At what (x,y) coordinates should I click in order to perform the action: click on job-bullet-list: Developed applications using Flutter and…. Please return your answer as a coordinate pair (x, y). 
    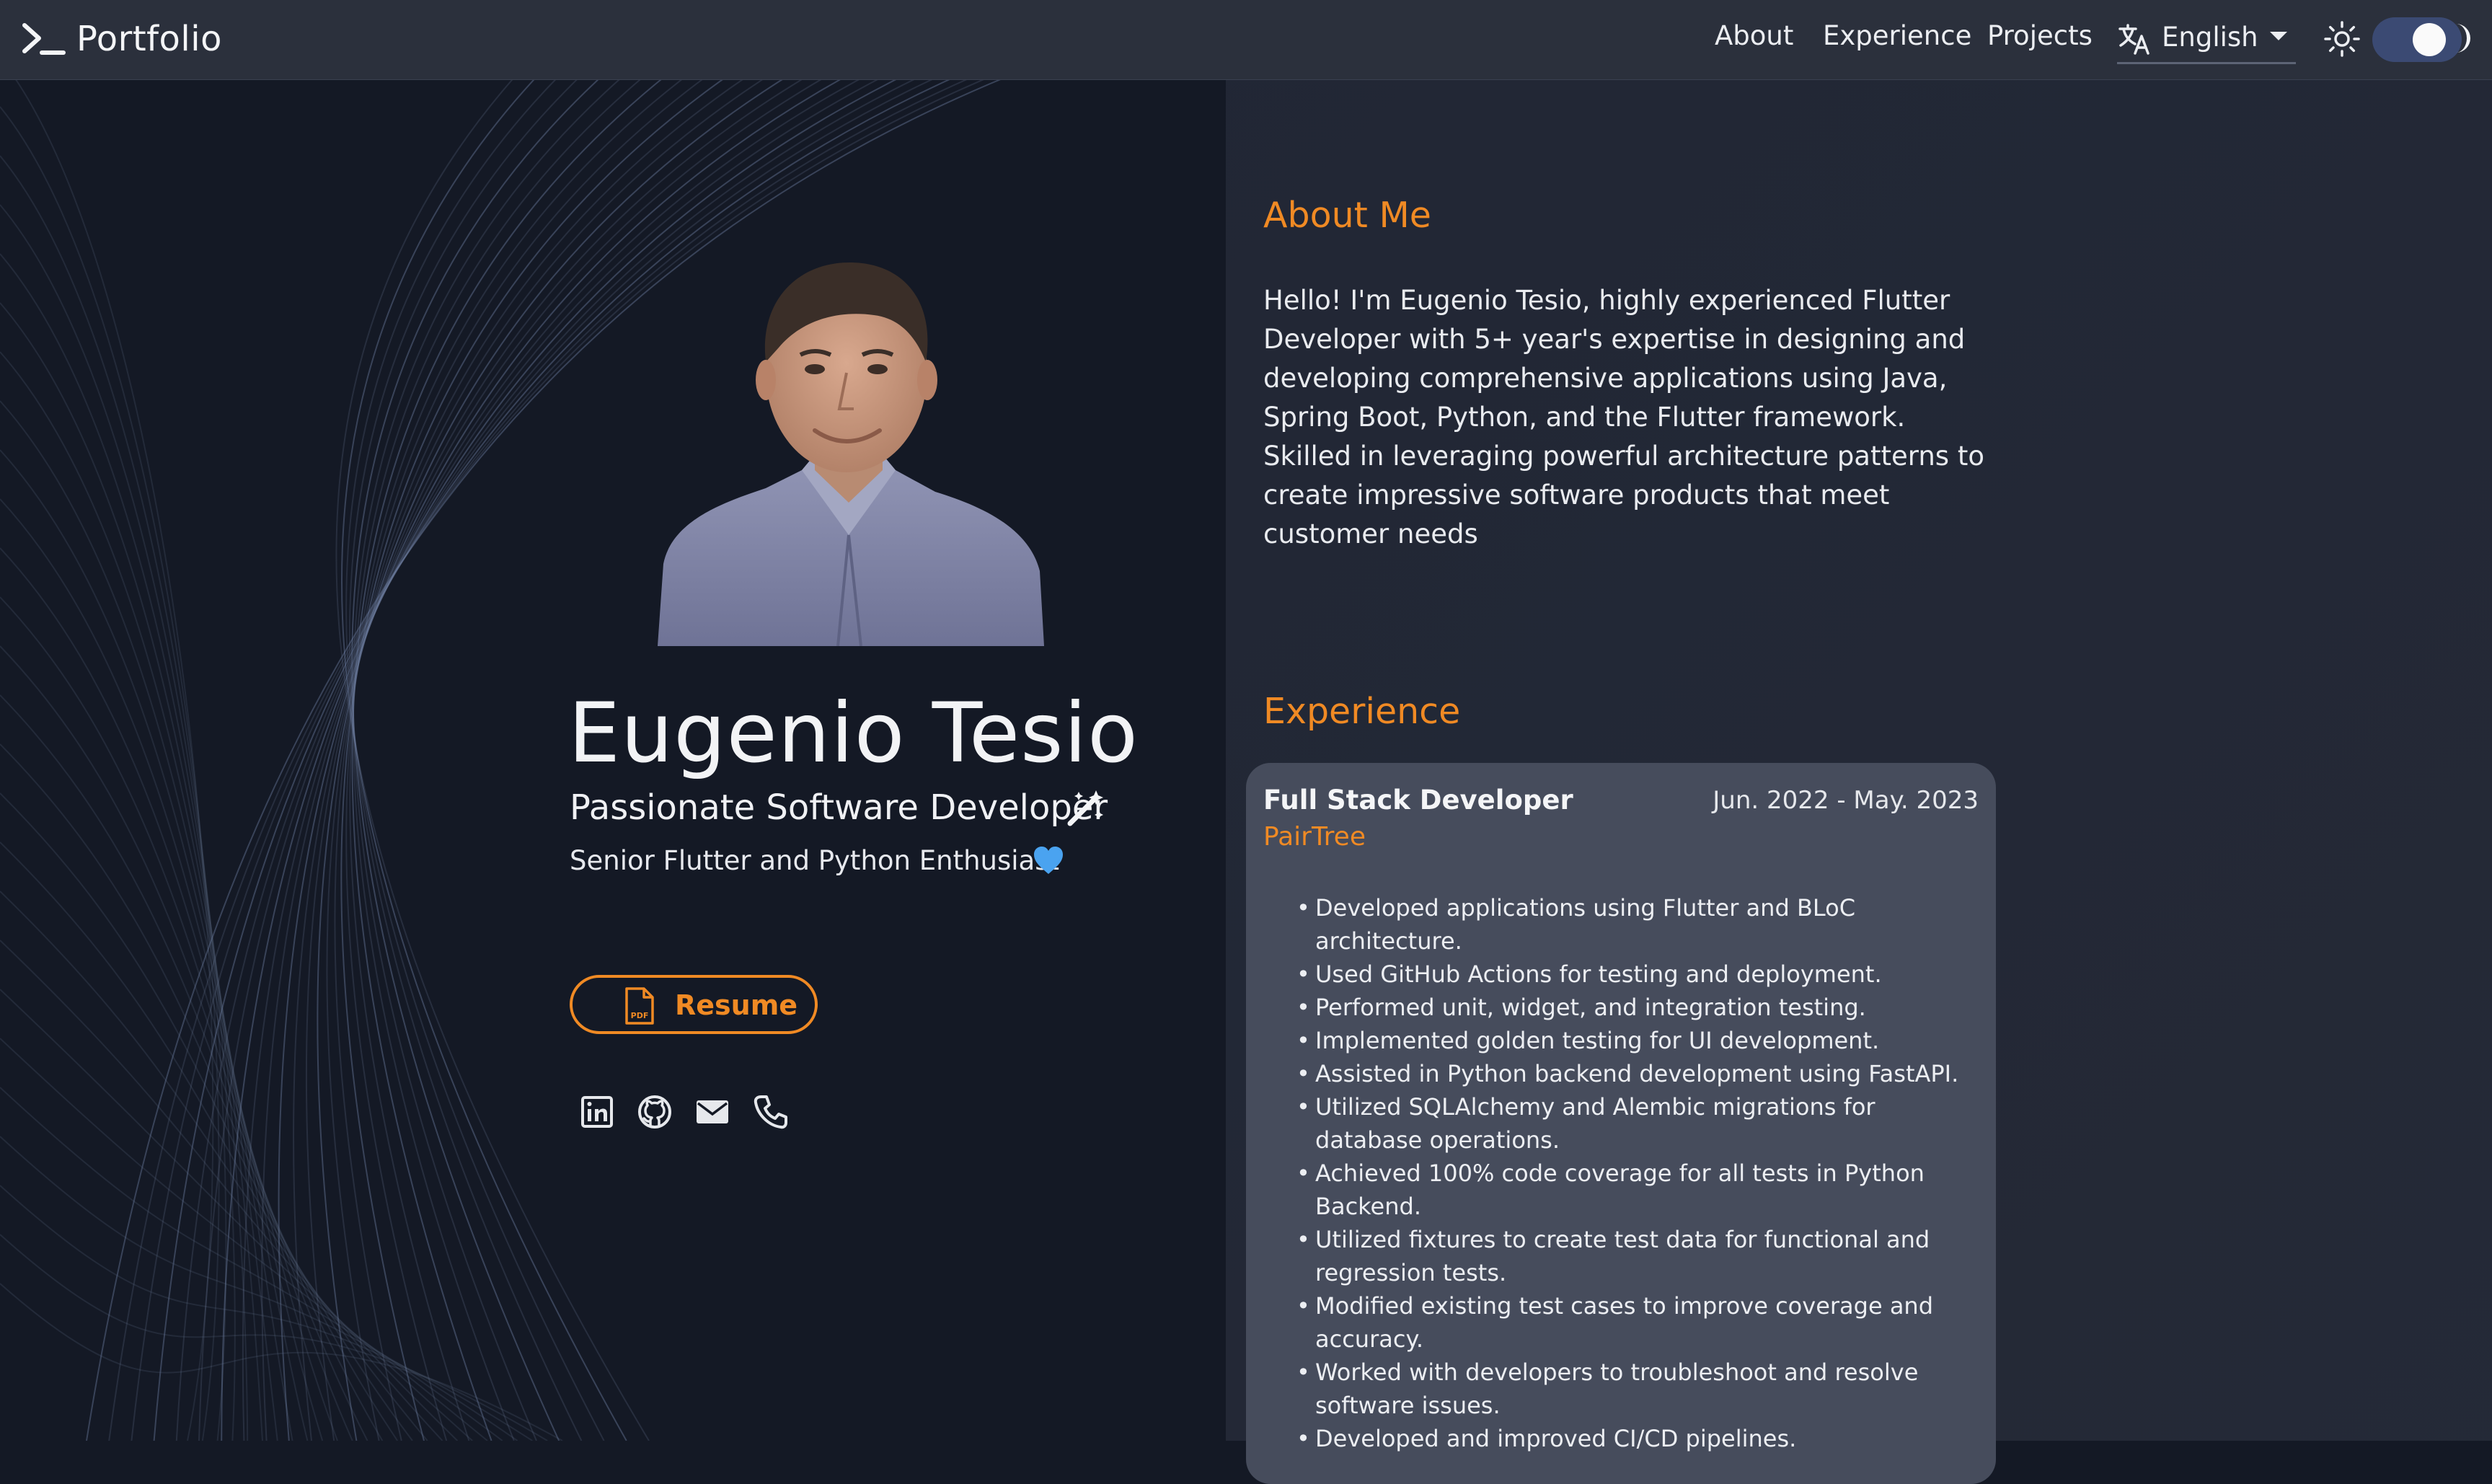
    Looking at the image, I should click on (1628, 1173).